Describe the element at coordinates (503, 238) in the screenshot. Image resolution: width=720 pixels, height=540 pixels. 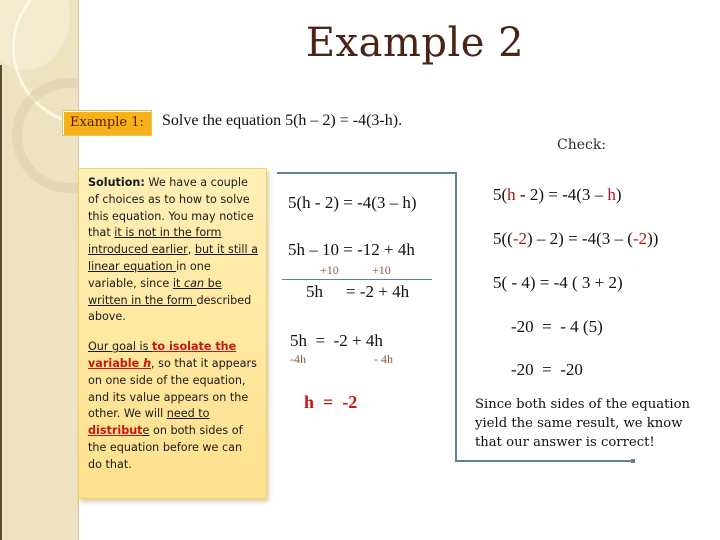
I see `text: 5((` at that location.